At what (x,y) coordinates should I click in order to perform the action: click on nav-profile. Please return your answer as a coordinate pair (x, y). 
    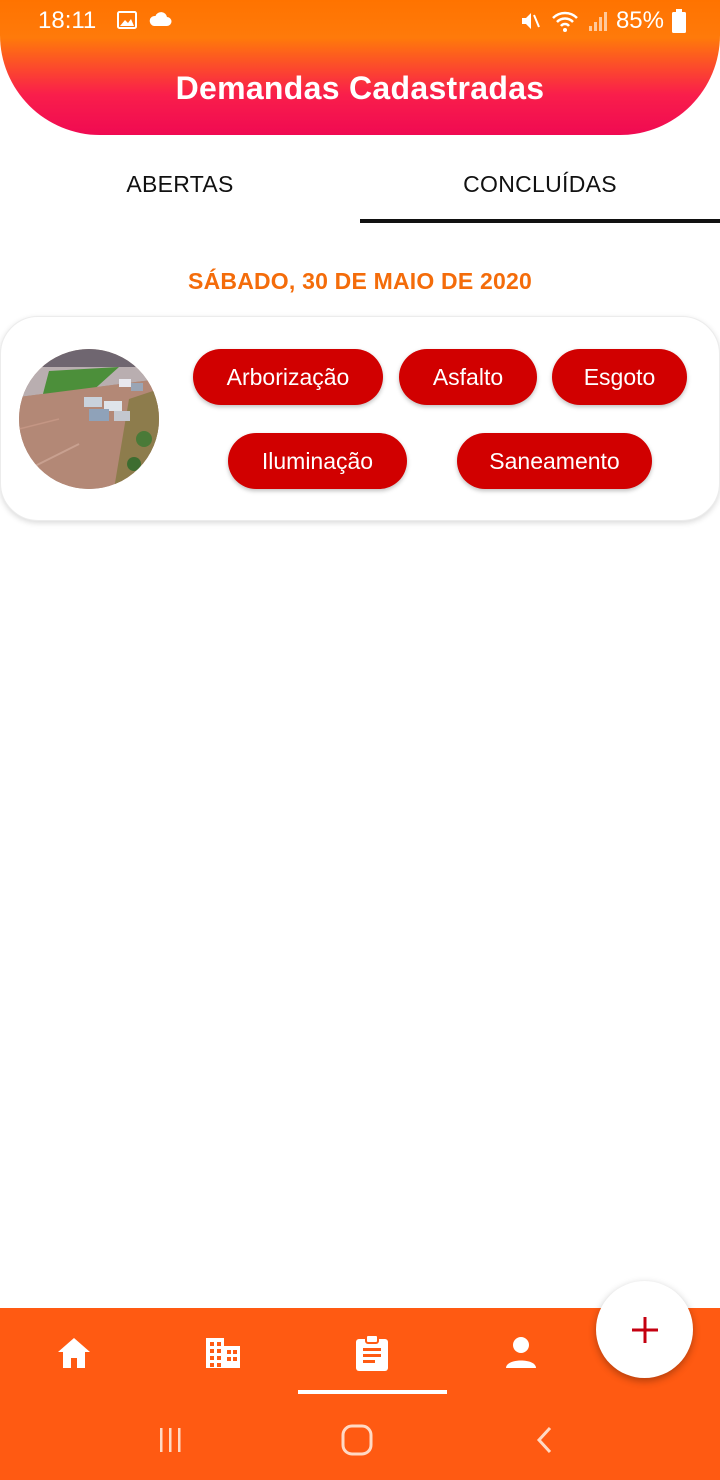
    Looking at the image, I should click on (521, 1353).